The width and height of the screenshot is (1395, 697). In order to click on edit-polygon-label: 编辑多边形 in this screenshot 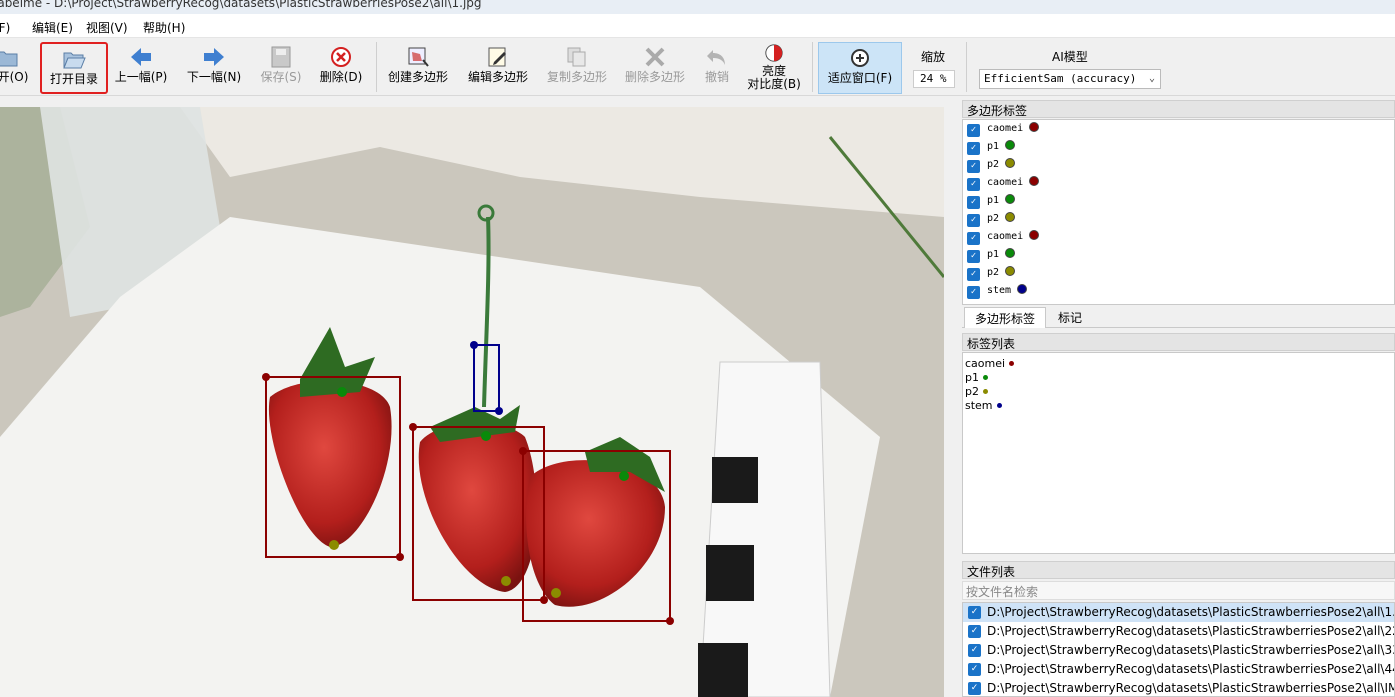, I will do `click(497, 77)`.